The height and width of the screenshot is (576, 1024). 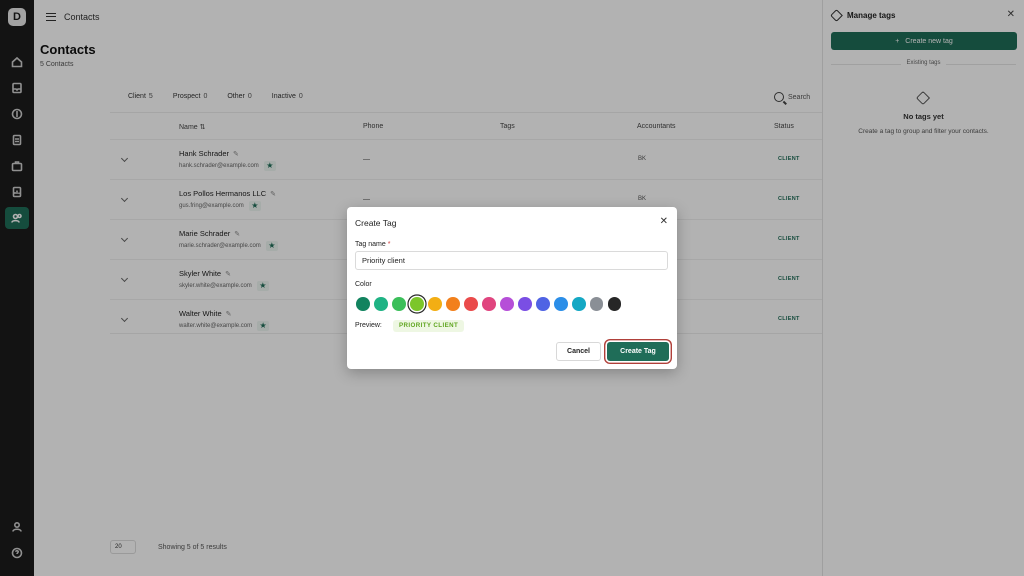 I want to click on required-marker: *, so click(x=389, y=244).